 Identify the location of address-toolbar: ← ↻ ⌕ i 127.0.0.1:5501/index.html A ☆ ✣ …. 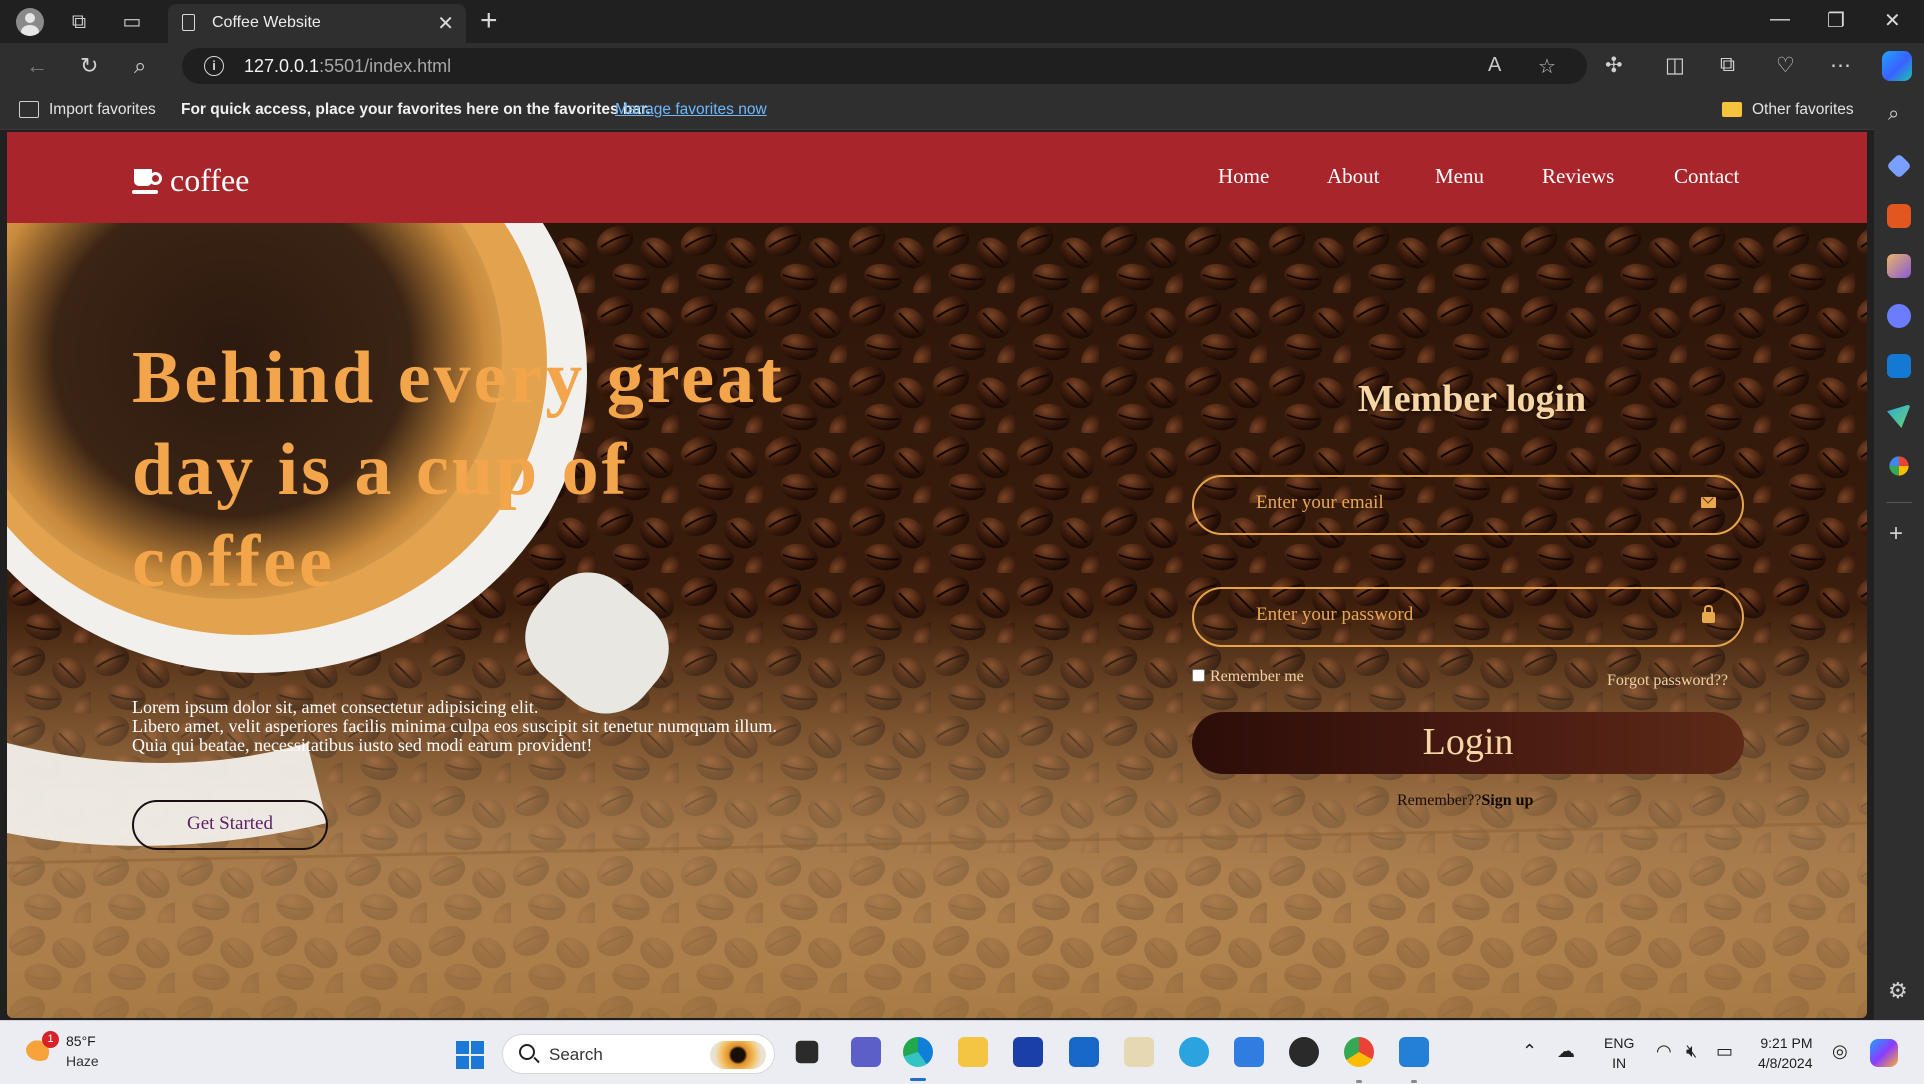
(962, 66).